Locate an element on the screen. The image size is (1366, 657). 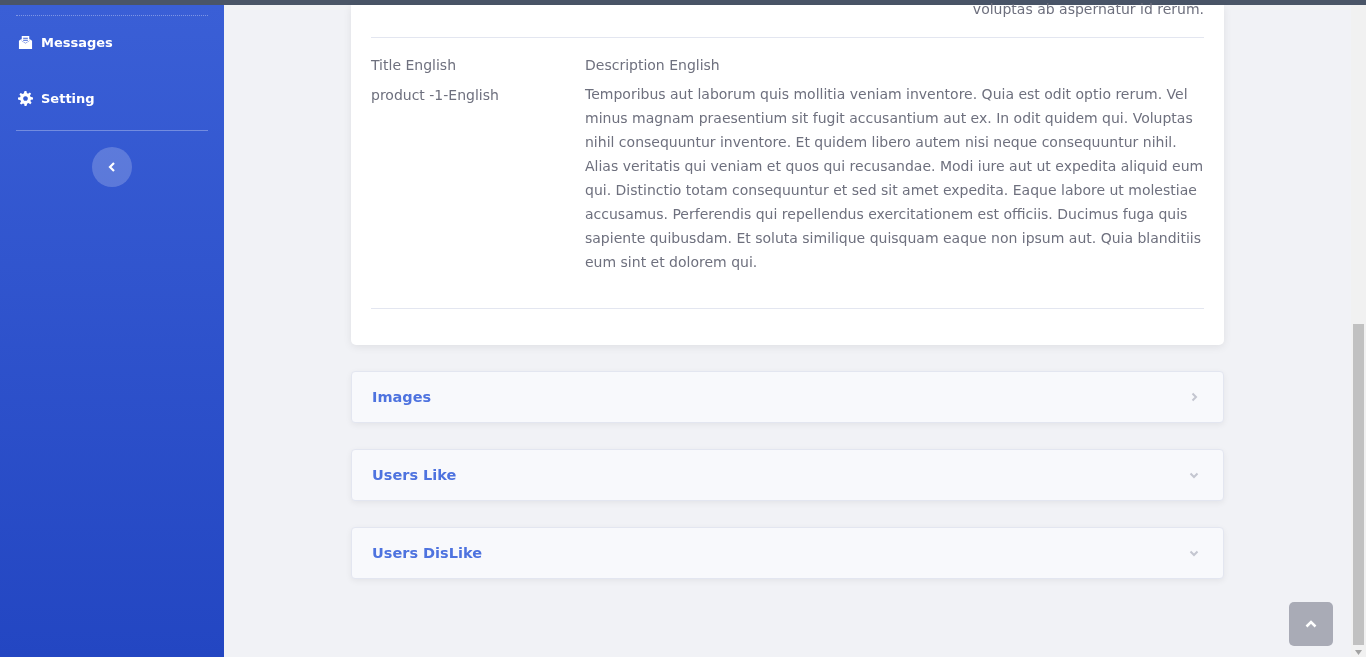
panel-title: Users DisLike is located at coordinates (427, 553).